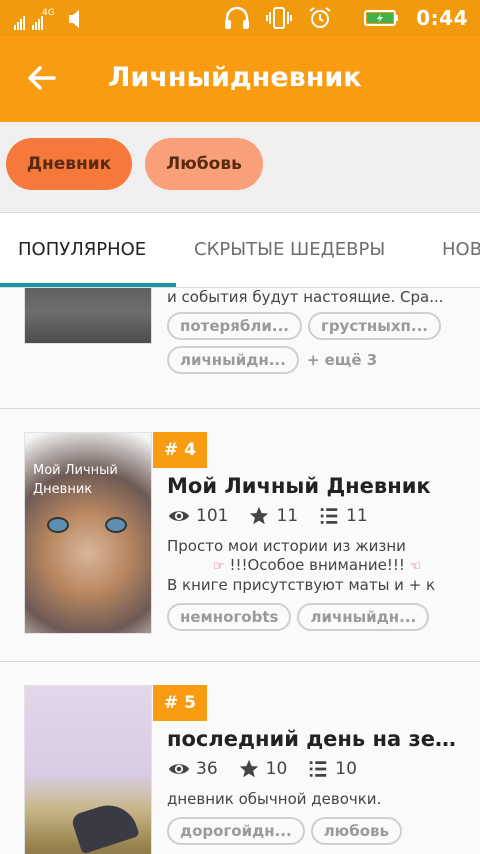 This screenshot has width=480, height=854. Describe the element at coordinates (312, 486) in the screenshot. I see `story-title: Мой Личный Дневник` at that location.